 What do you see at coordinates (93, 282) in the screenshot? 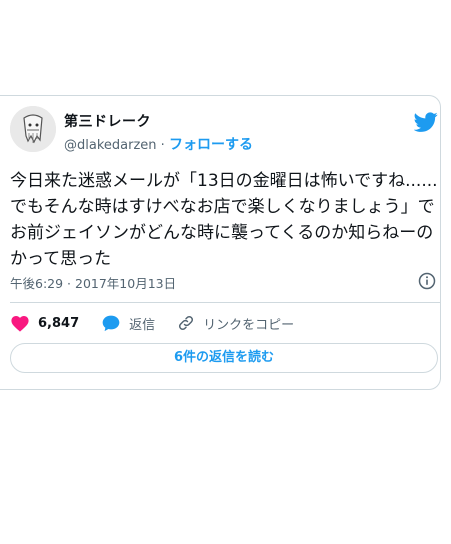
I see `tweet-timestamp: 午後6:29 · 2017年10月13日` at bounding box center [93, 282].